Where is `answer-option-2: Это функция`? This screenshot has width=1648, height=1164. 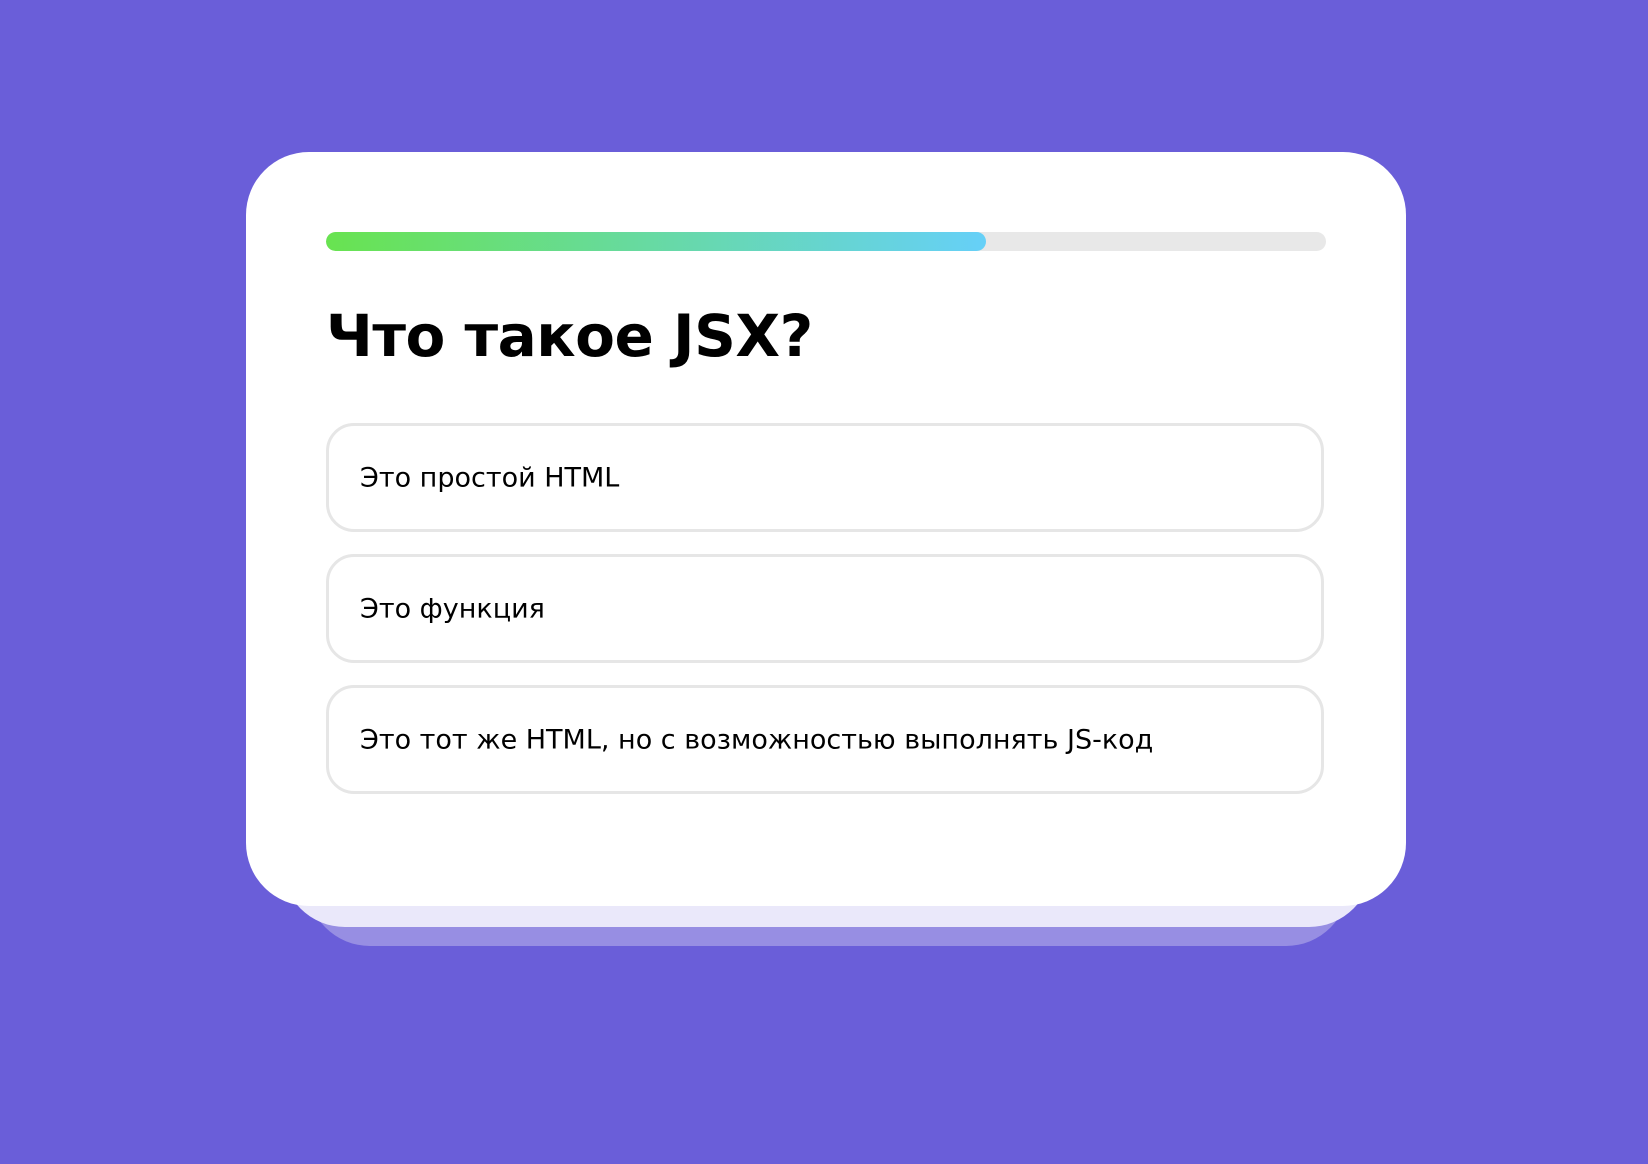 answer-option-2: Это функция is located at coordinates (825, 608).